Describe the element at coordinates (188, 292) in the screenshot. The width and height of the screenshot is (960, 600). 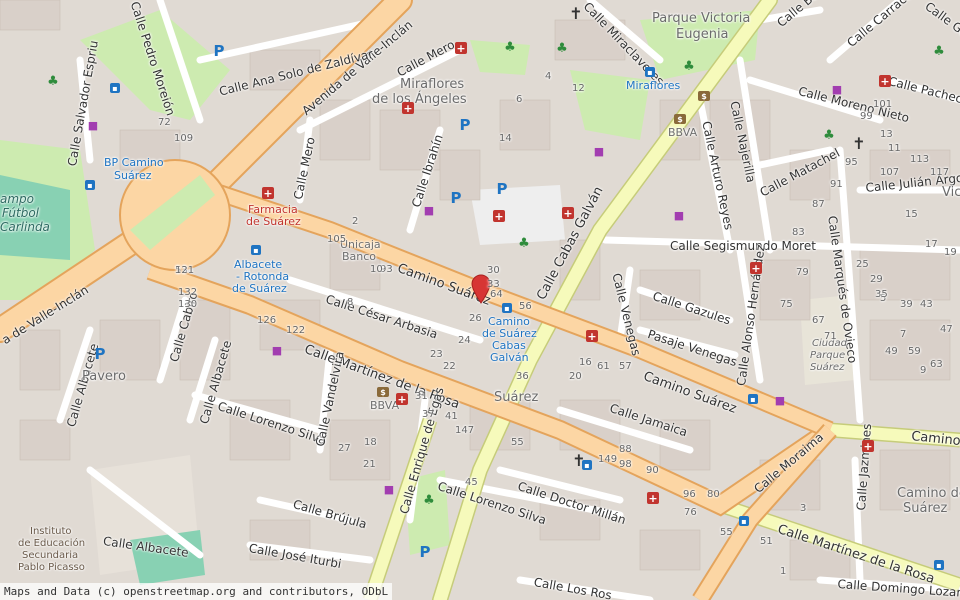
I see `house-number: 132` at that location.